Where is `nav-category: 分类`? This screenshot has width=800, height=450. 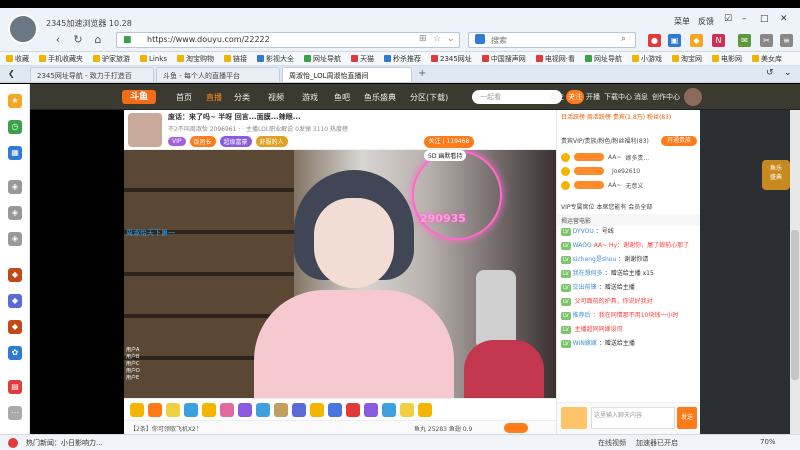
nav-category: 分类 is located at coordinates (242, 97).